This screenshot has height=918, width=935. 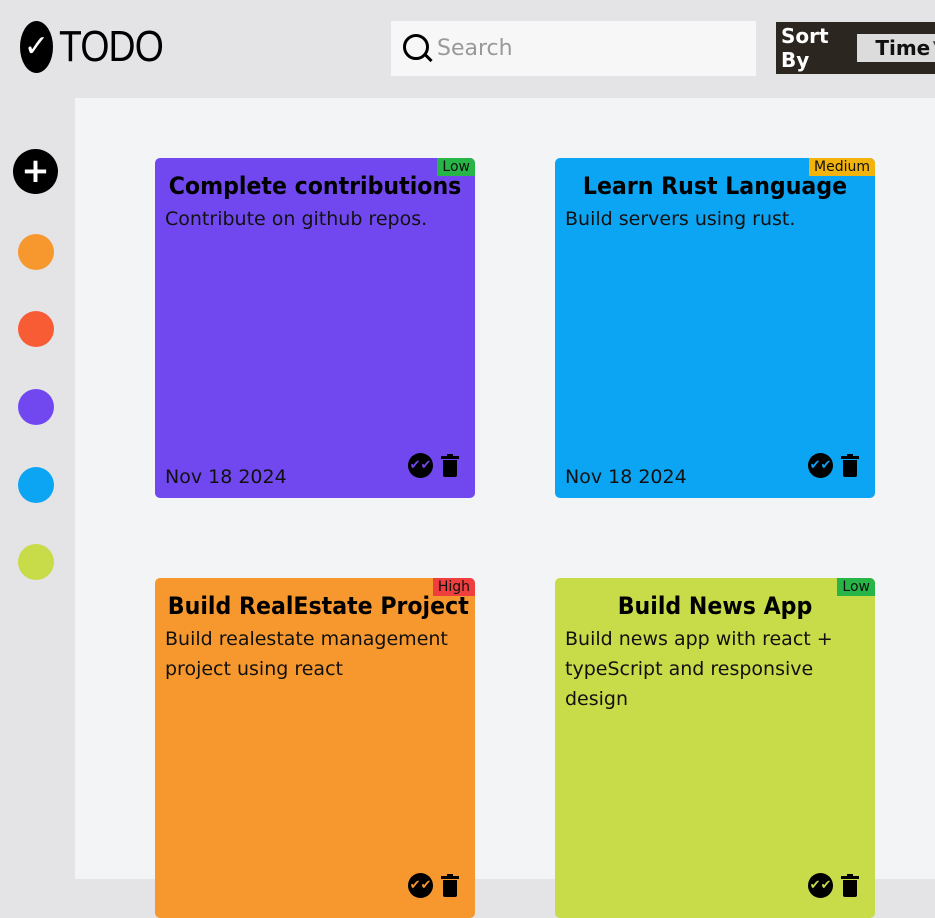 What do you see at coordinates (36, 485) in the screenshot?
I see `color-dot-blue` at bounding box center [36, 485].